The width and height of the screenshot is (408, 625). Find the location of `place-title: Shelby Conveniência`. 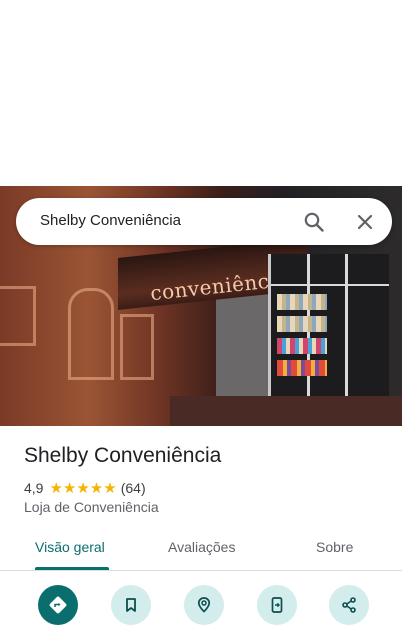

place-title: Shelby Conveniência is located at coordinates (123, 455).